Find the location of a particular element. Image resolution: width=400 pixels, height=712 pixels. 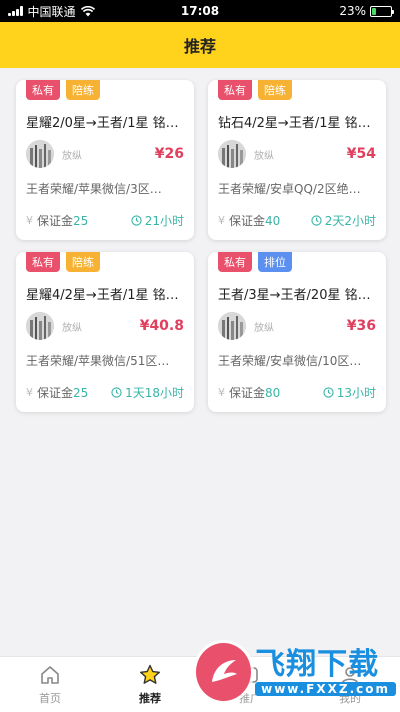

watermark: 飞翔下载 www.FXXZ.com is located at coordinates (296, 672).